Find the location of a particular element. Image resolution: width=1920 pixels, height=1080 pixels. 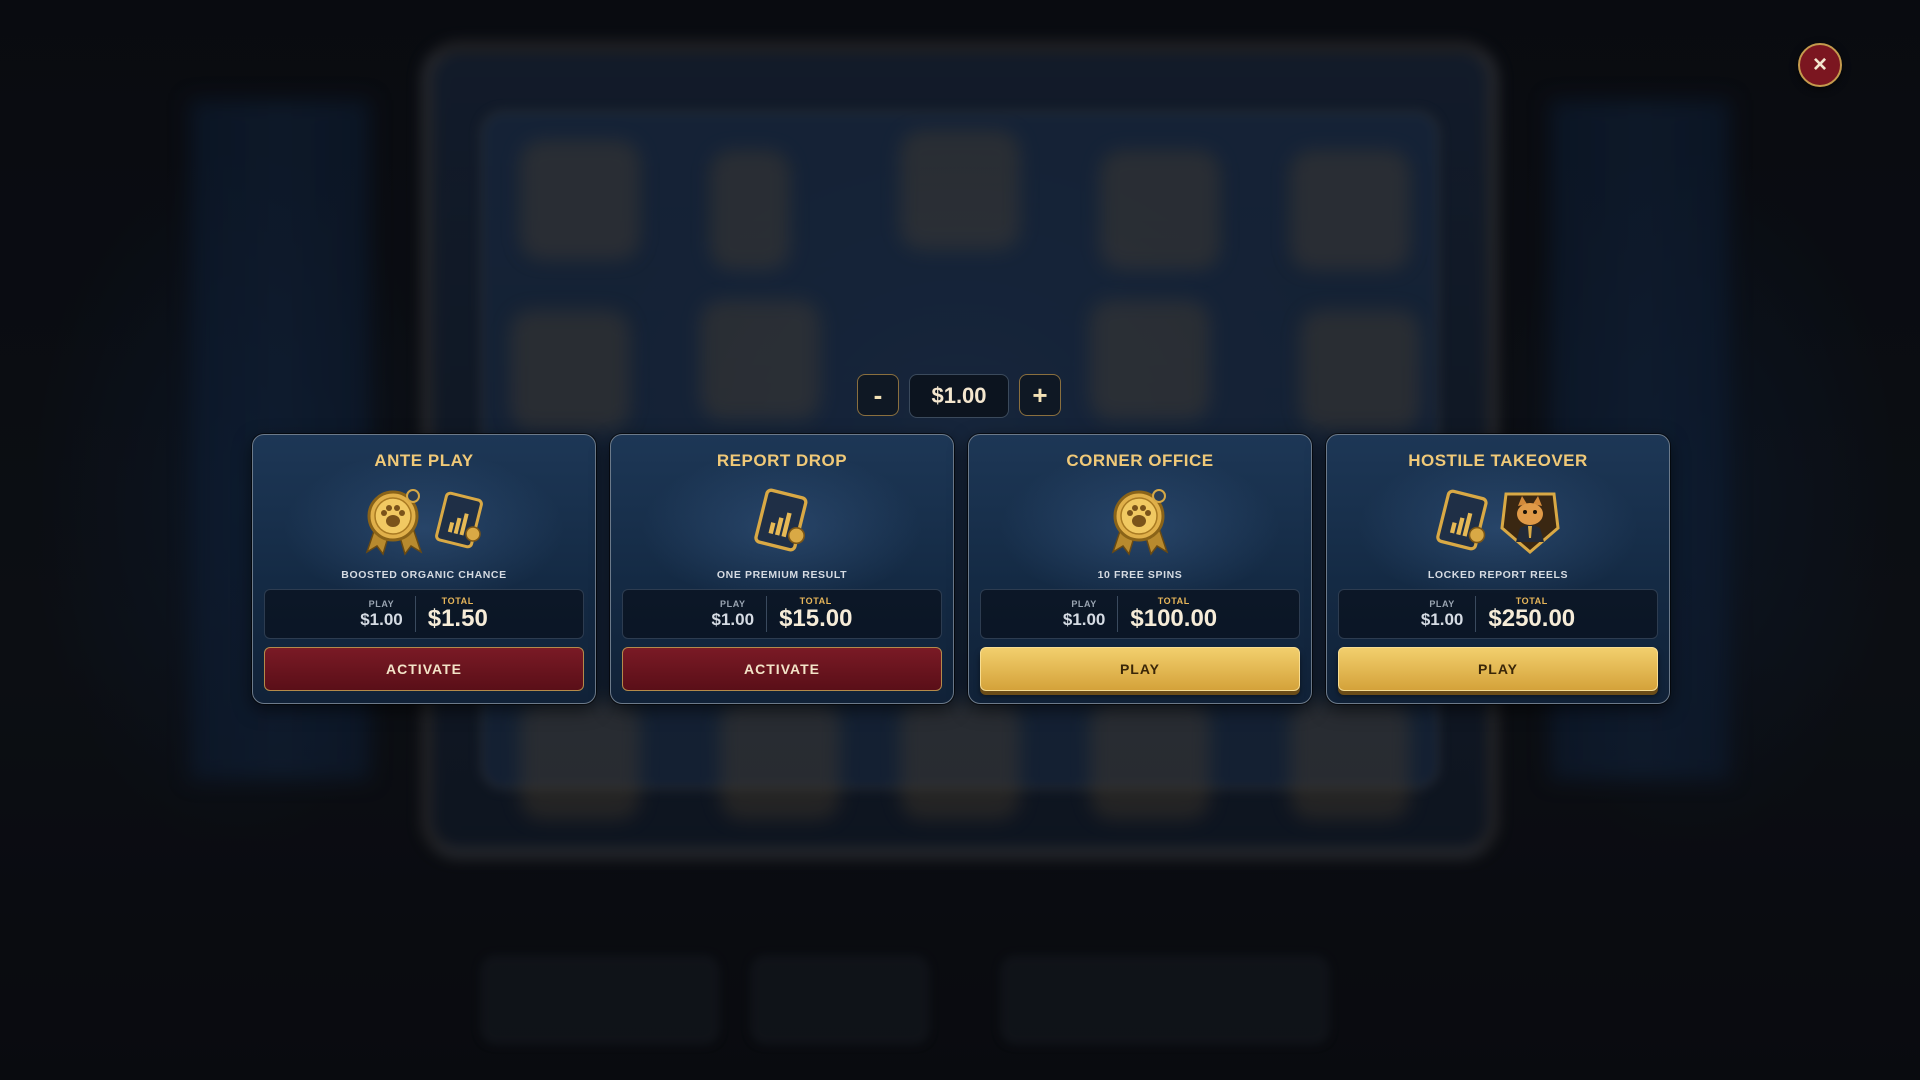

close-button: × is located at coordinates (1820, 65).